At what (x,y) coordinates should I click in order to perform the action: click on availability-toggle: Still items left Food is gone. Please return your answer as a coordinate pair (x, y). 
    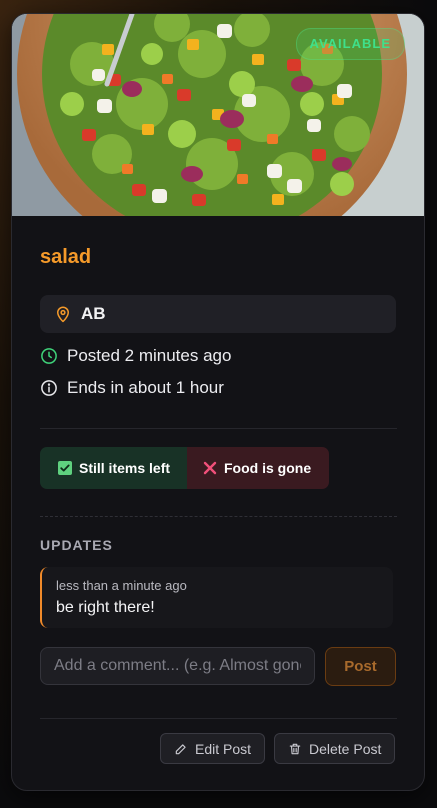
    Looking at the image, I should click on (184, 468).